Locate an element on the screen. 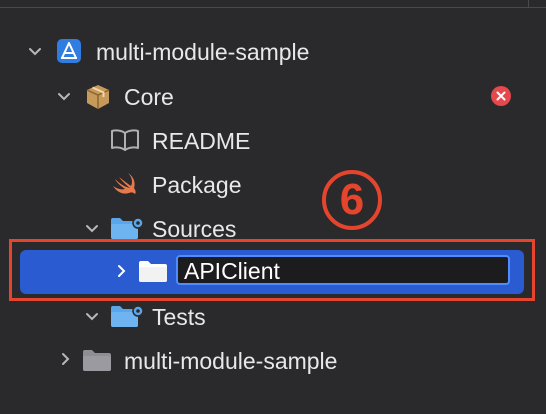 The height and width of the screenshot is (414, 546). tree-row-package: Package is located at coordinates (273, 185).